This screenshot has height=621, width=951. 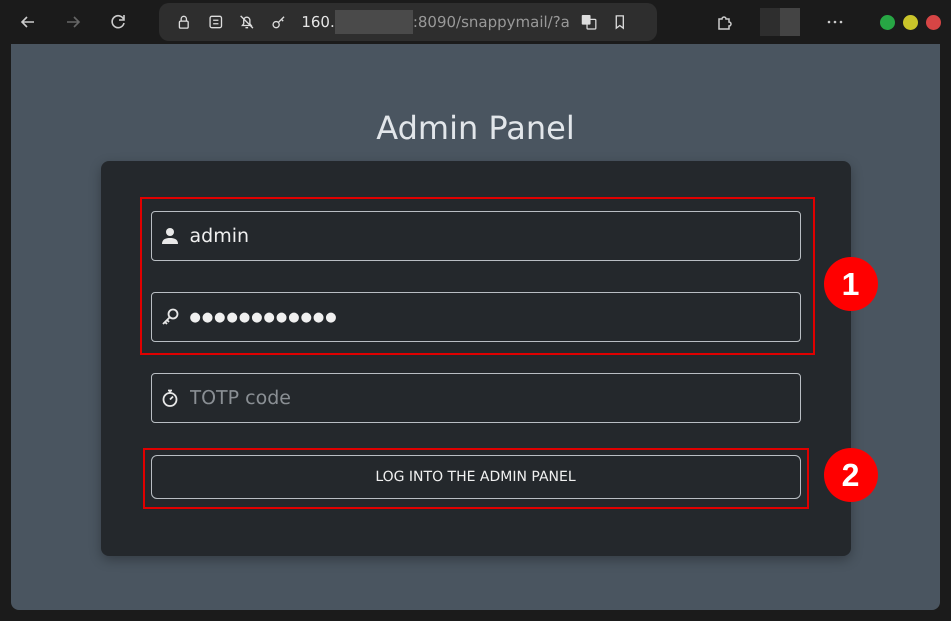 I want to click on text-field: ●●●●●●●●●●●●, so click(x=475, y=317).